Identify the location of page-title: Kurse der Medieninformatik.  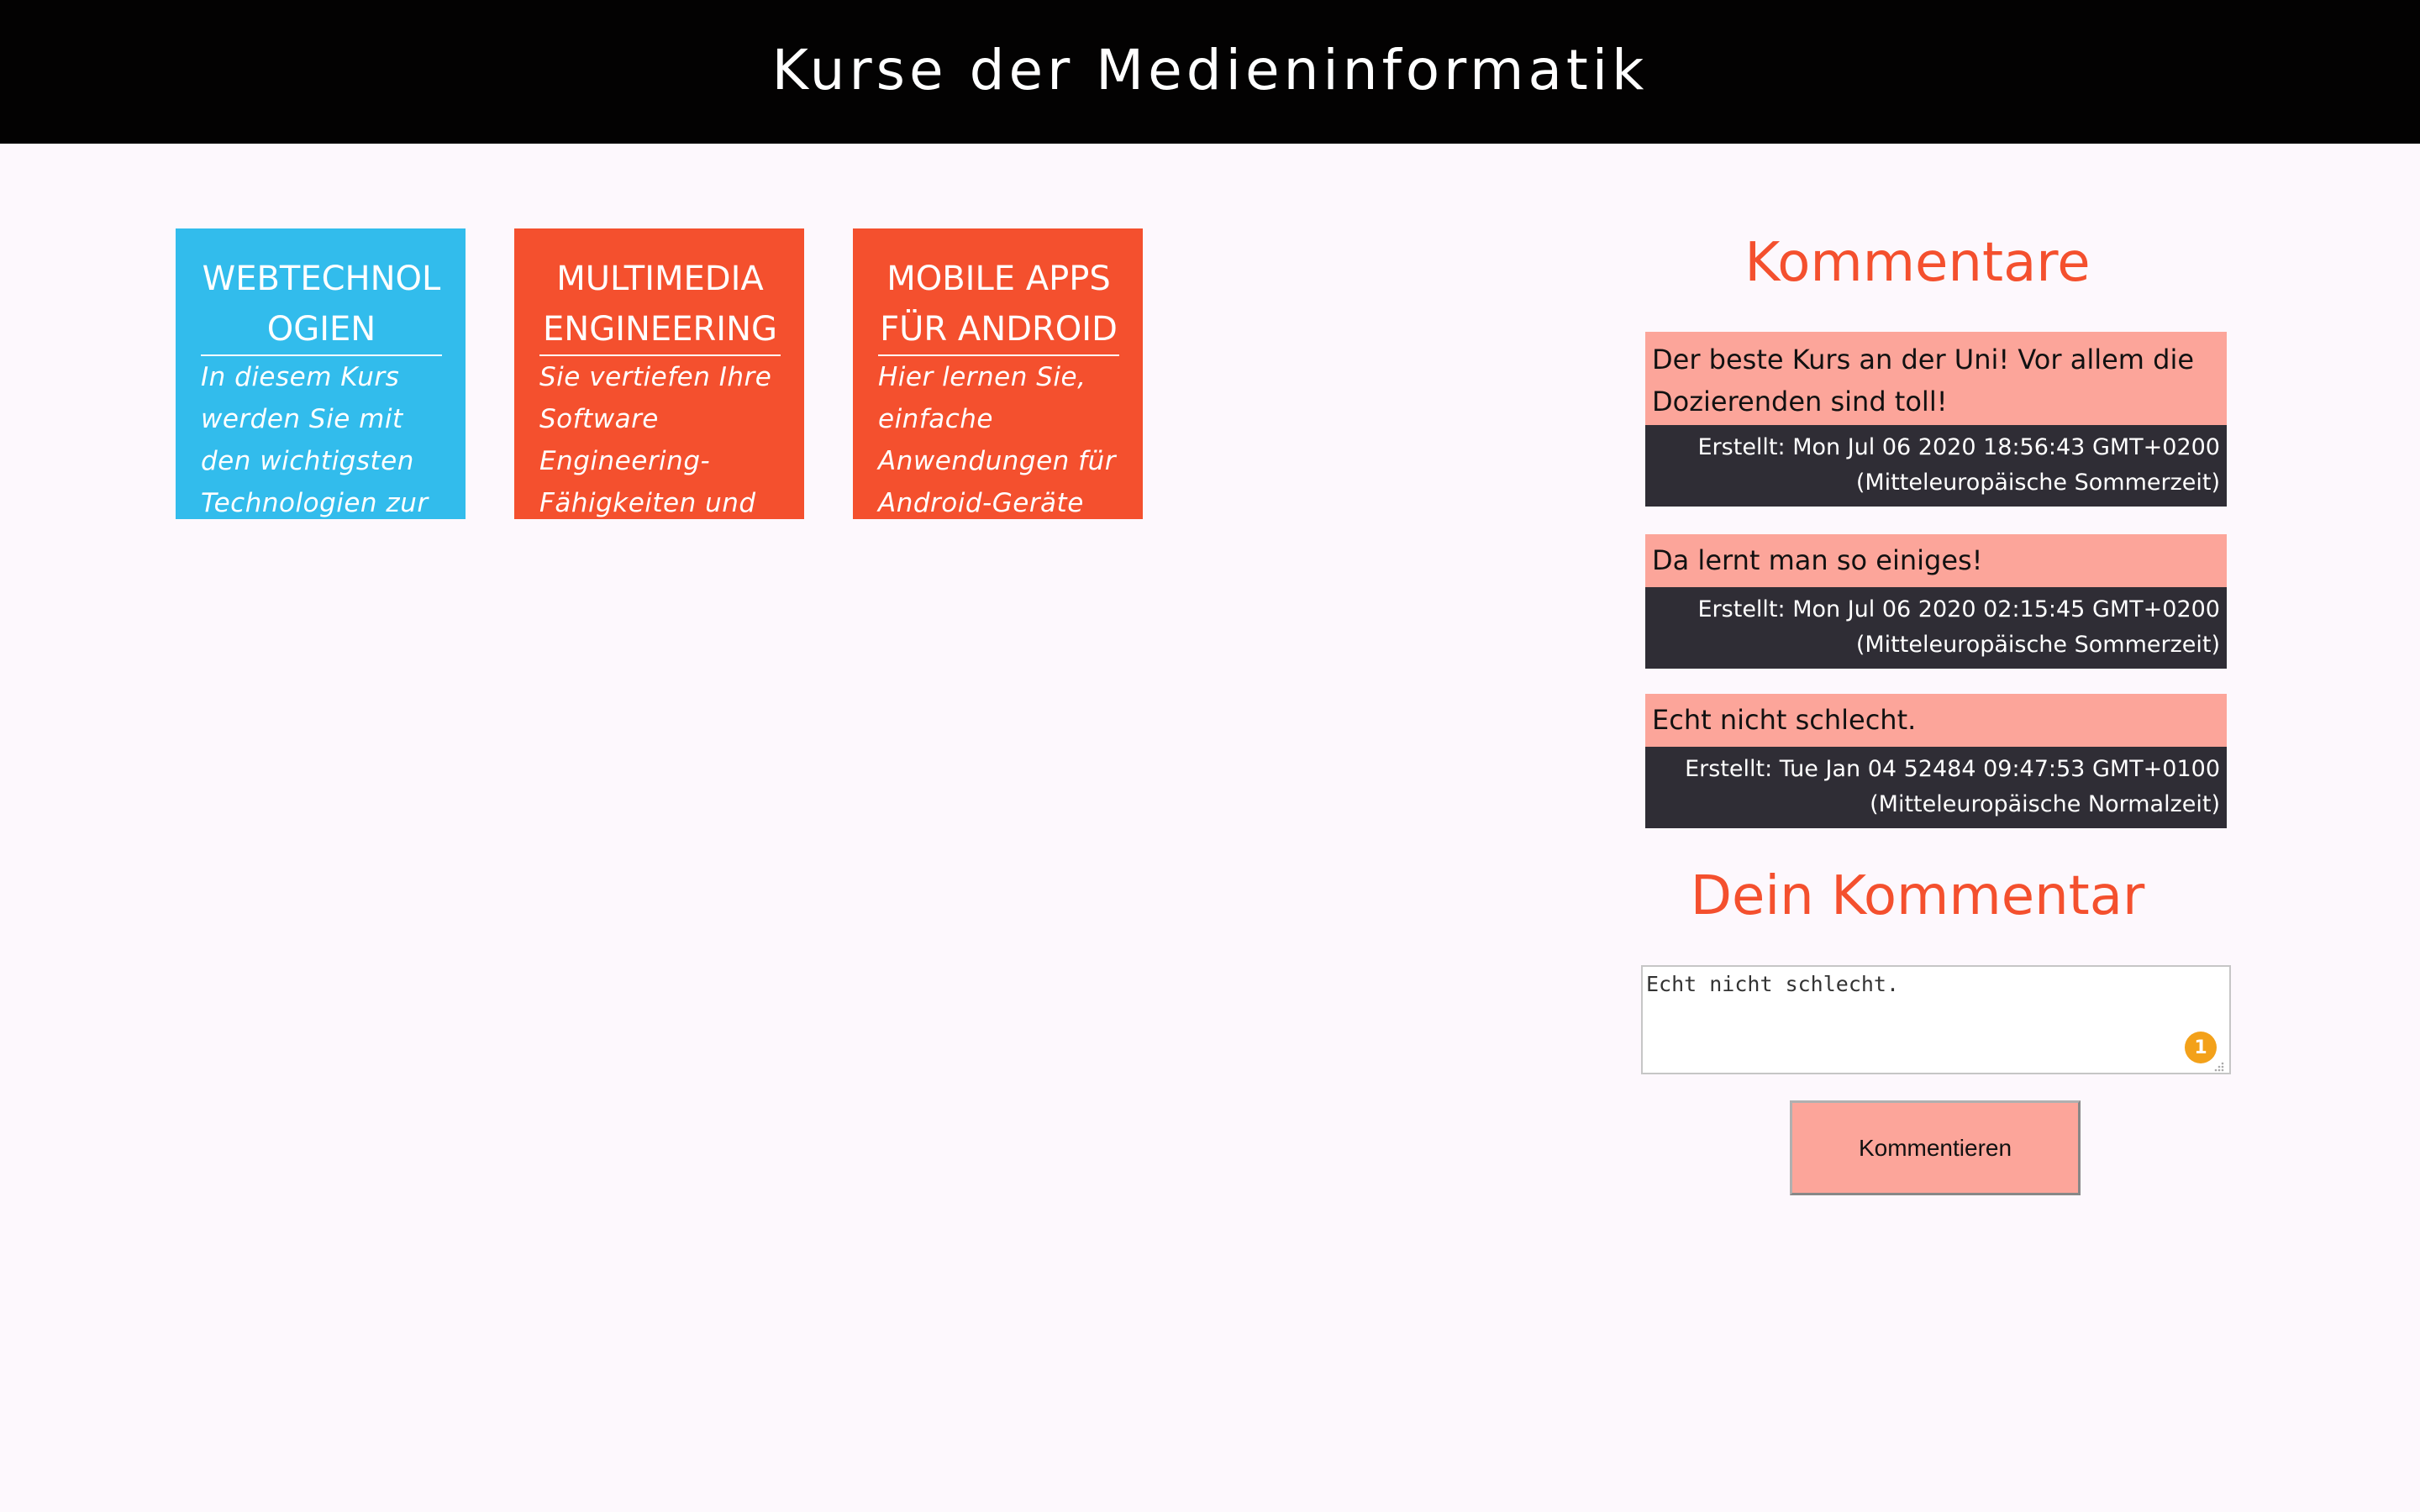
(1210, 70).